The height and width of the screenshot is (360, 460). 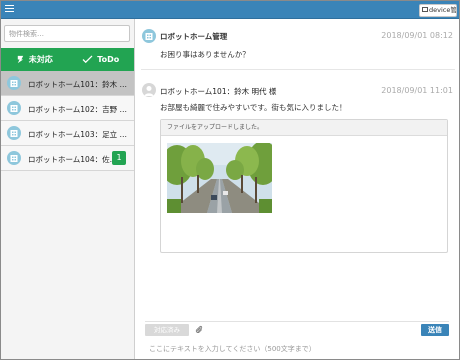 I want to click on list-item: ロボットホーム104：佐… 1, so click(x=67, y=158).